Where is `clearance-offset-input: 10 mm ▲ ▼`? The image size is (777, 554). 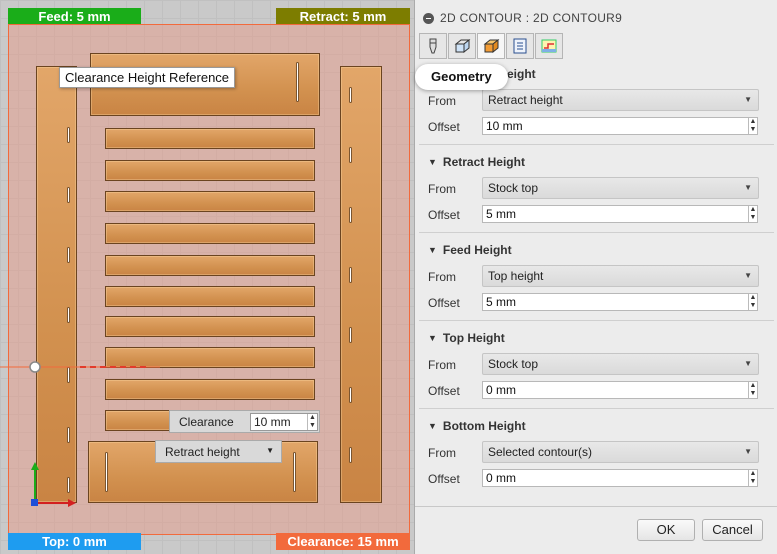 clearance-offset-input: 10 mm ▲ ▼ is located at coordinates (620, 126).